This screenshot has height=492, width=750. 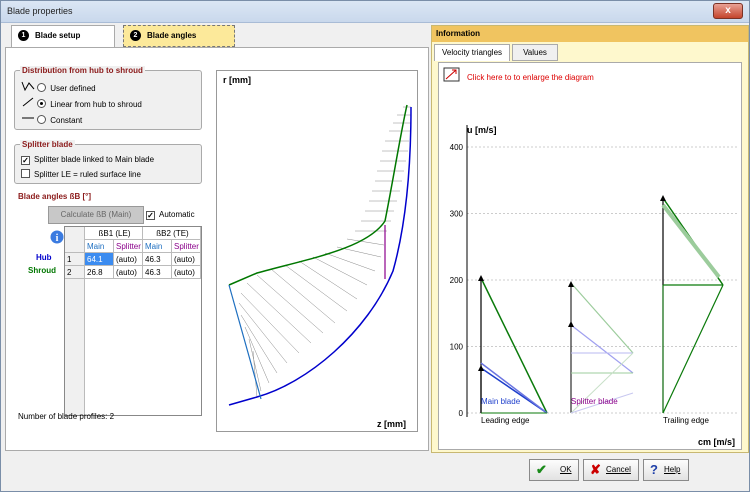 I want to click on svg-text: i, so click(x=57, y=238).